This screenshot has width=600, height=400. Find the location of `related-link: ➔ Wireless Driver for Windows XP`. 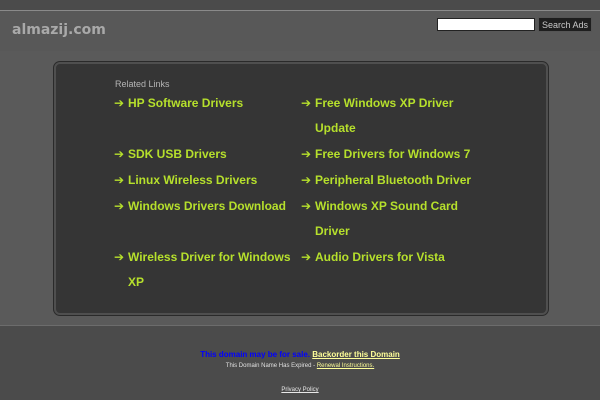

related-link: ➔ Wireless Driver for Windows XP is located at coordinates (205, 270).